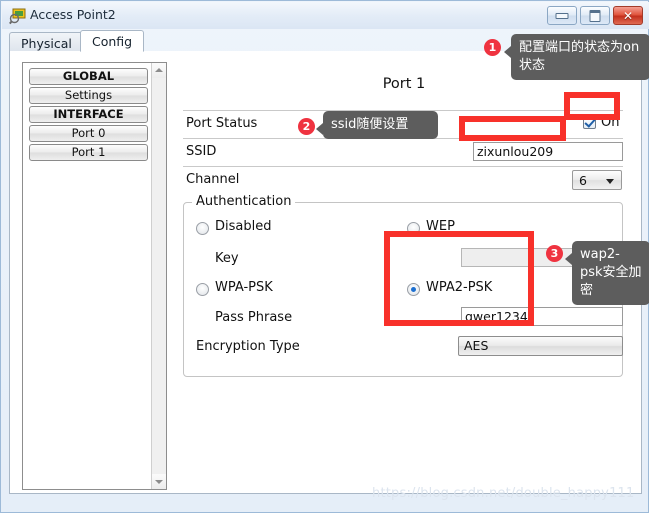 This screenshot has height=513, width=649. What do you see at coordinates (201, 151) in the screenshot?
I see `ssid-label: SSID` at bounding box center [201, 151].